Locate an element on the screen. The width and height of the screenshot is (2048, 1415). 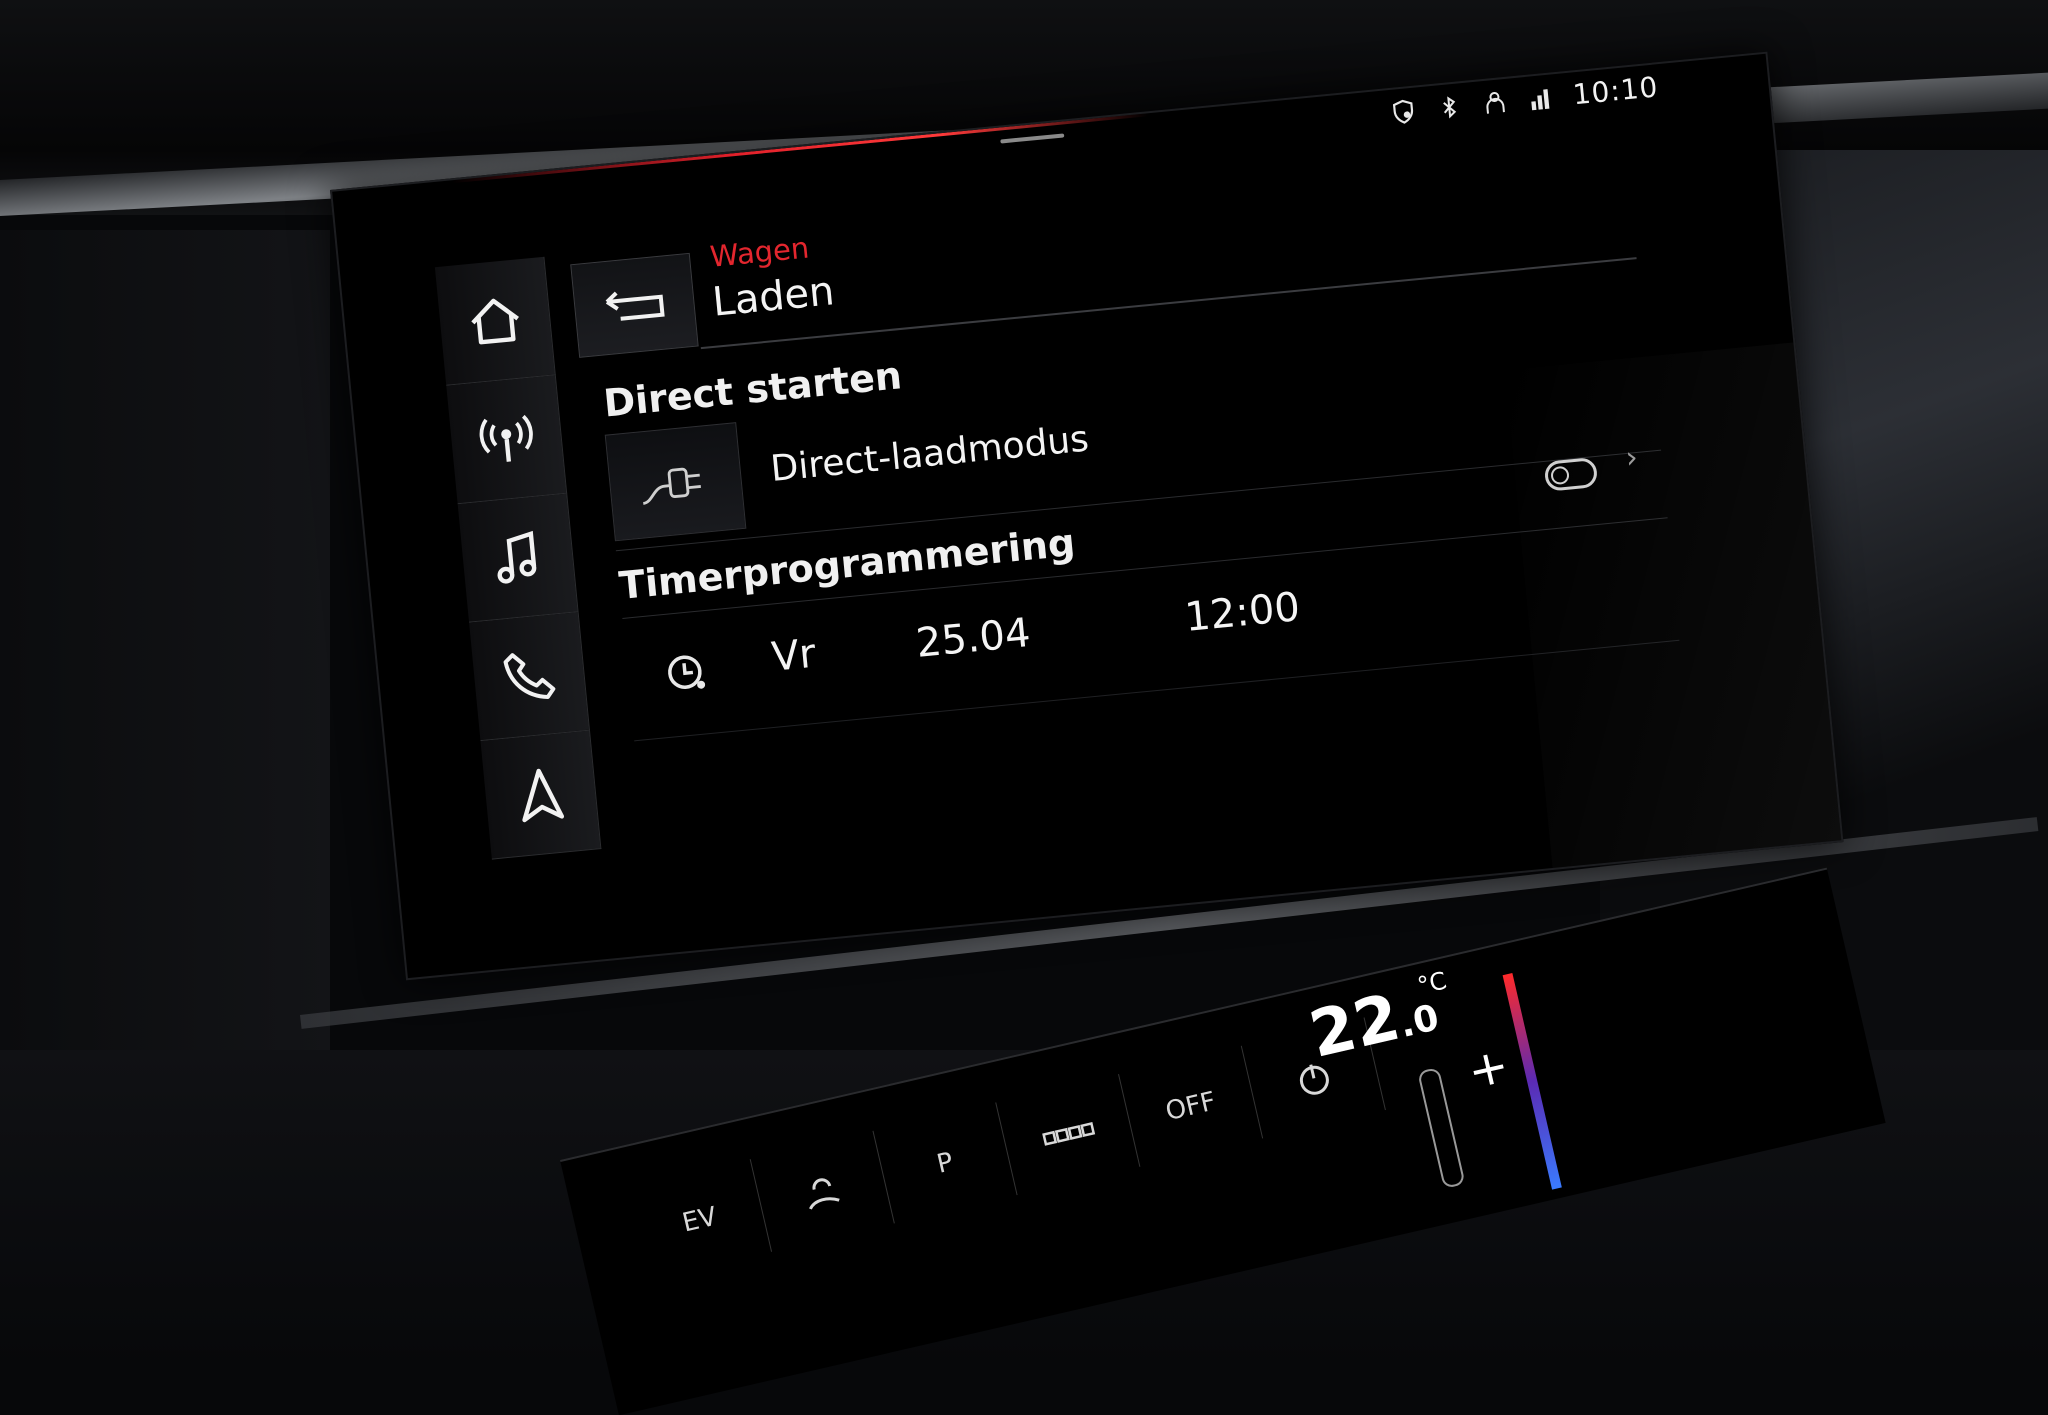
traction-off-button: OFF is located at coordinates (1191, 1106).